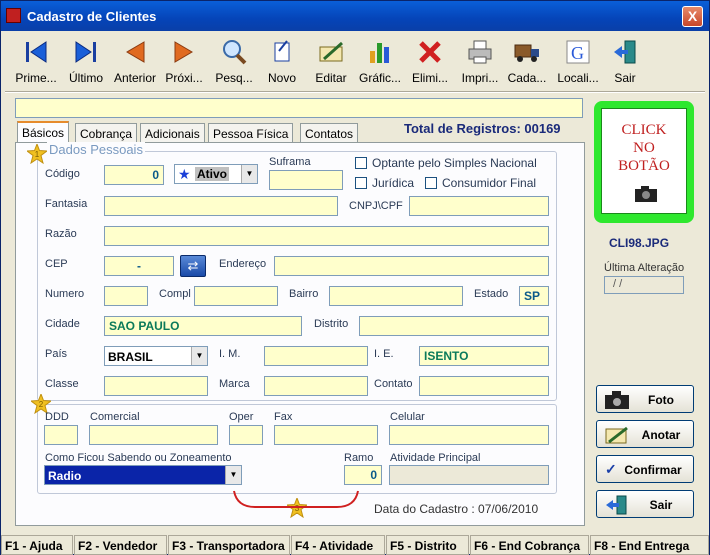 This screenshot has height=555, width=710. I want to click on print-icon, so click(480, 52).